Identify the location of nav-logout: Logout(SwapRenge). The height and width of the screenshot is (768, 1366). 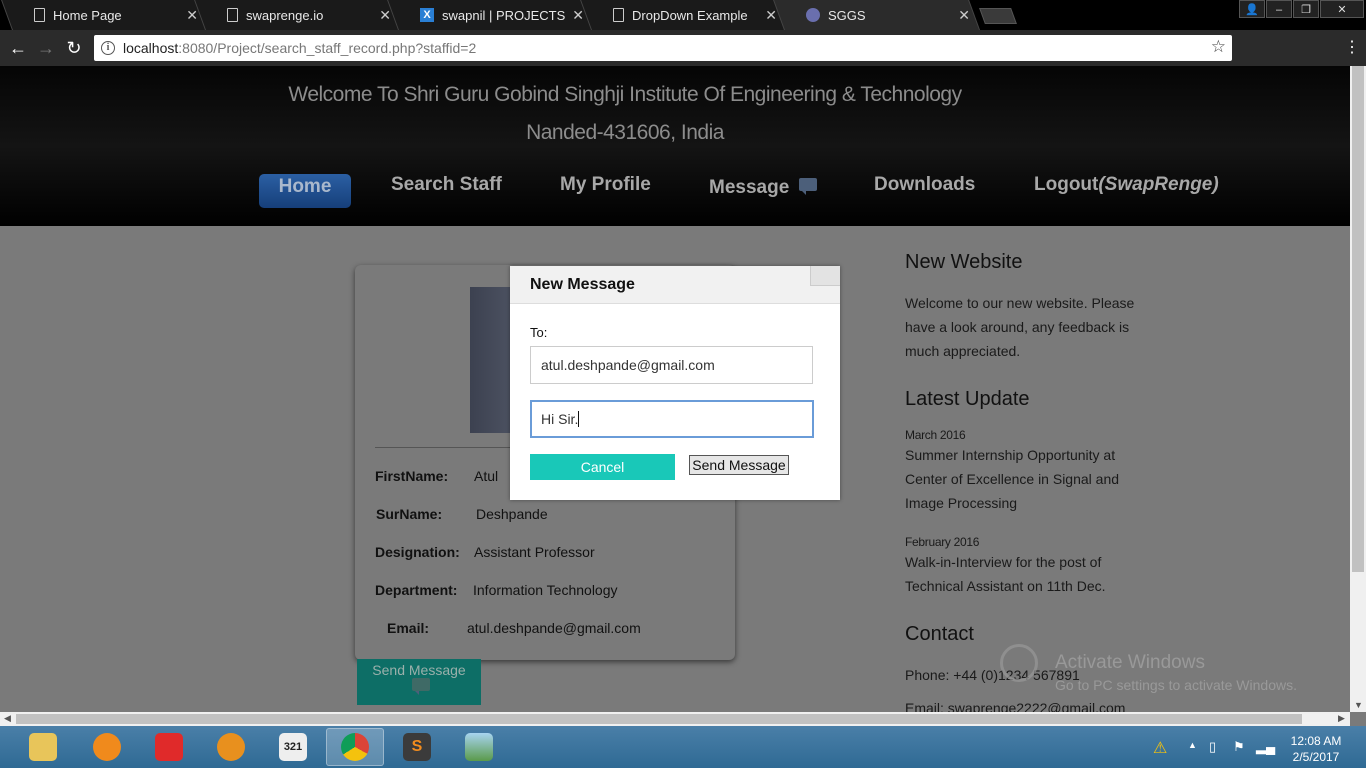
(1126, 185).